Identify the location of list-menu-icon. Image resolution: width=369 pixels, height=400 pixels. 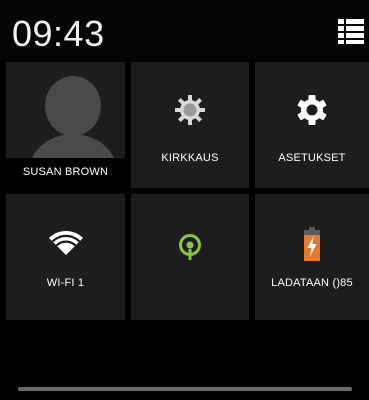
(351, 31).